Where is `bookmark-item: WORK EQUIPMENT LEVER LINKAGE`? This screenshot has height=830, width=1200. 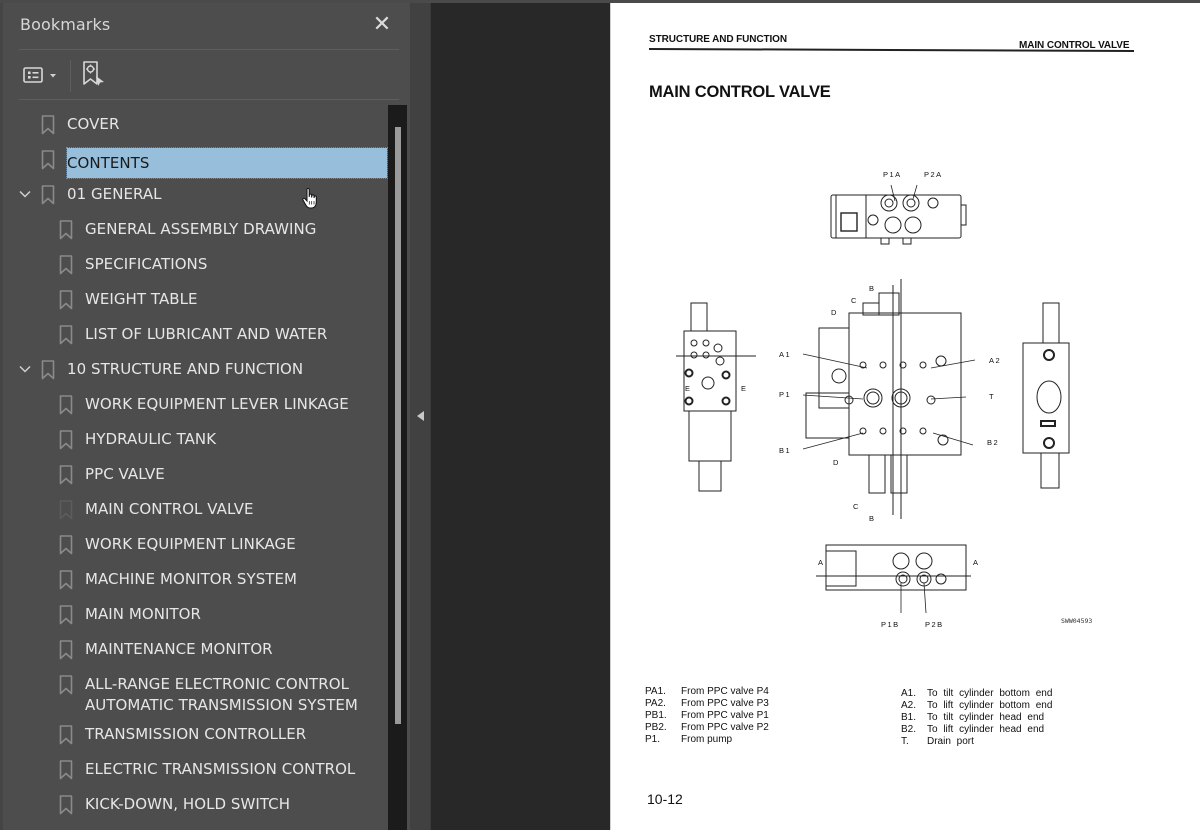
bookmark-item: WORK EQUIPMENT LEVER LINKAGE is located at coordinates (195, 404).